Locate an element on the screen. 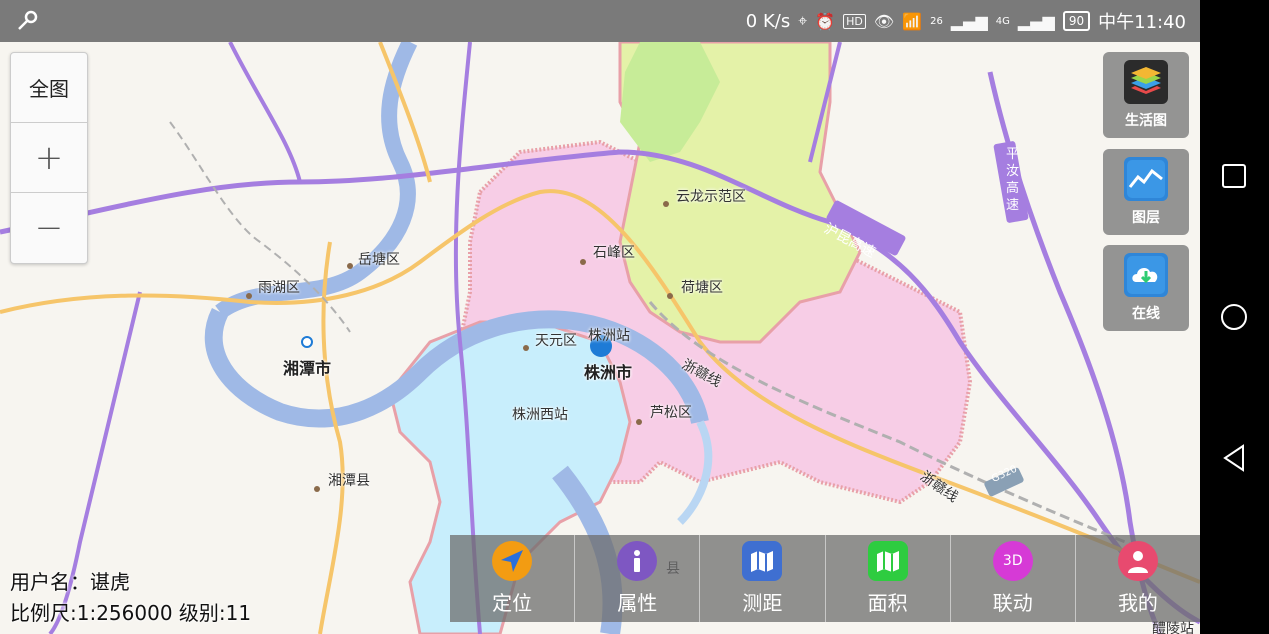  map-label-lusong: 芦松区 is located at coordinates (671, 413).